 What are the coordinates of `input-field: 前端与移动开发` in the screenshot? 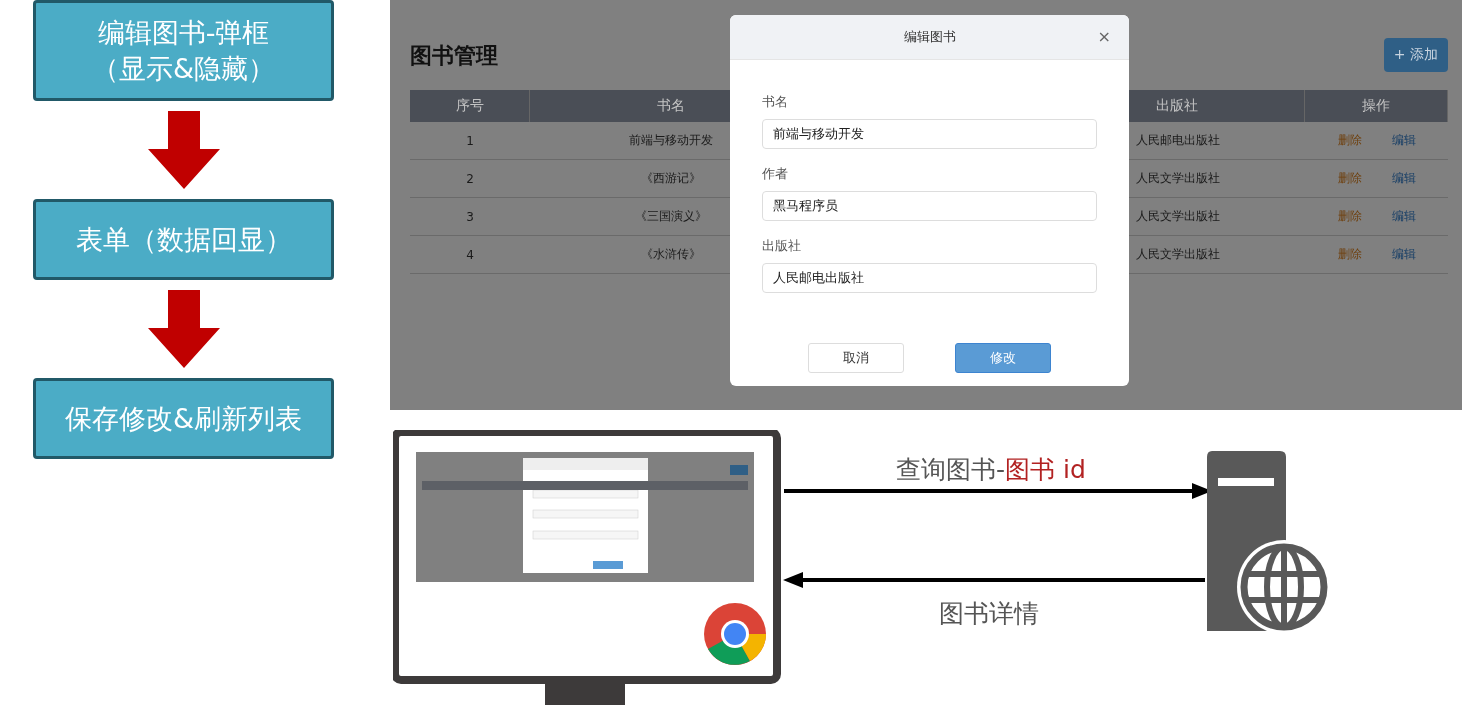 It's located at (929, 134).